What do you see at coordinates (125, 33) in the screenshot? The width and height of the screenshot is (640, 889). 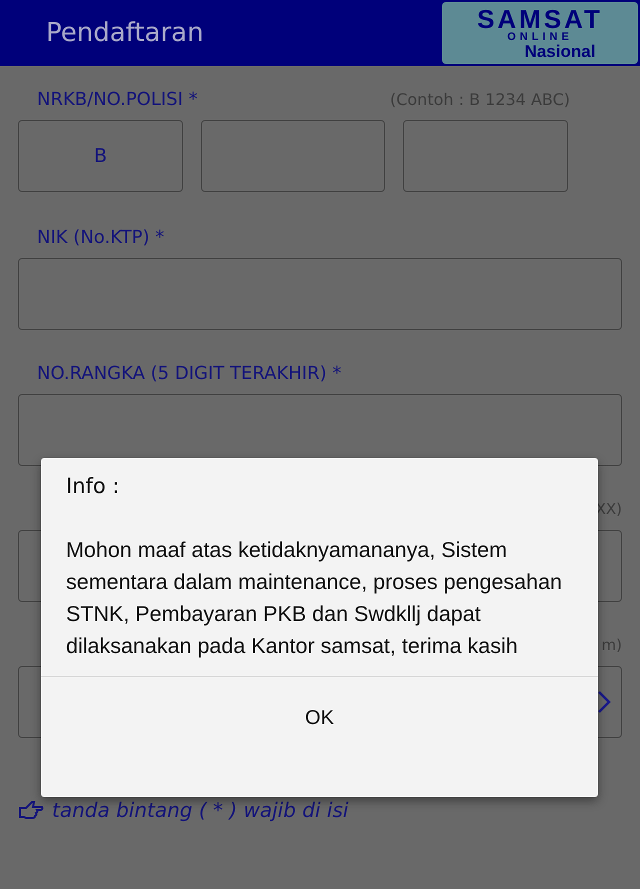 I see `page-title: Pendaftaran` at bounding box center [125, 33].